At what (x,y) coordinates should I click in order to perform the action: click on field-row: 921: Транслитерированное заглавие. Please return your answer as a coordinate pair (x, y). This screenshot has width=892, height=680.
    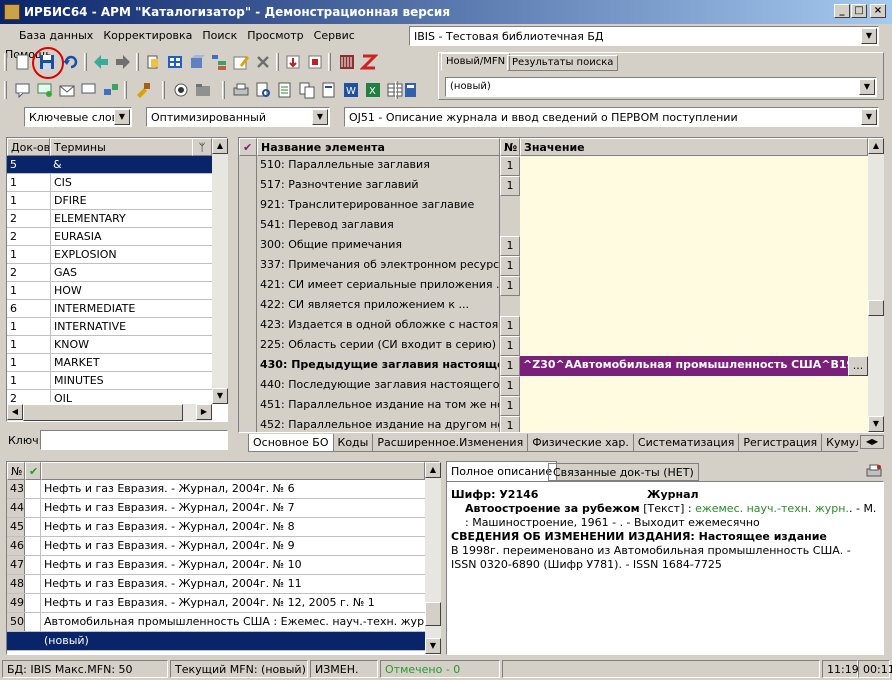
    Looking at the image, I should click on (553, 206).